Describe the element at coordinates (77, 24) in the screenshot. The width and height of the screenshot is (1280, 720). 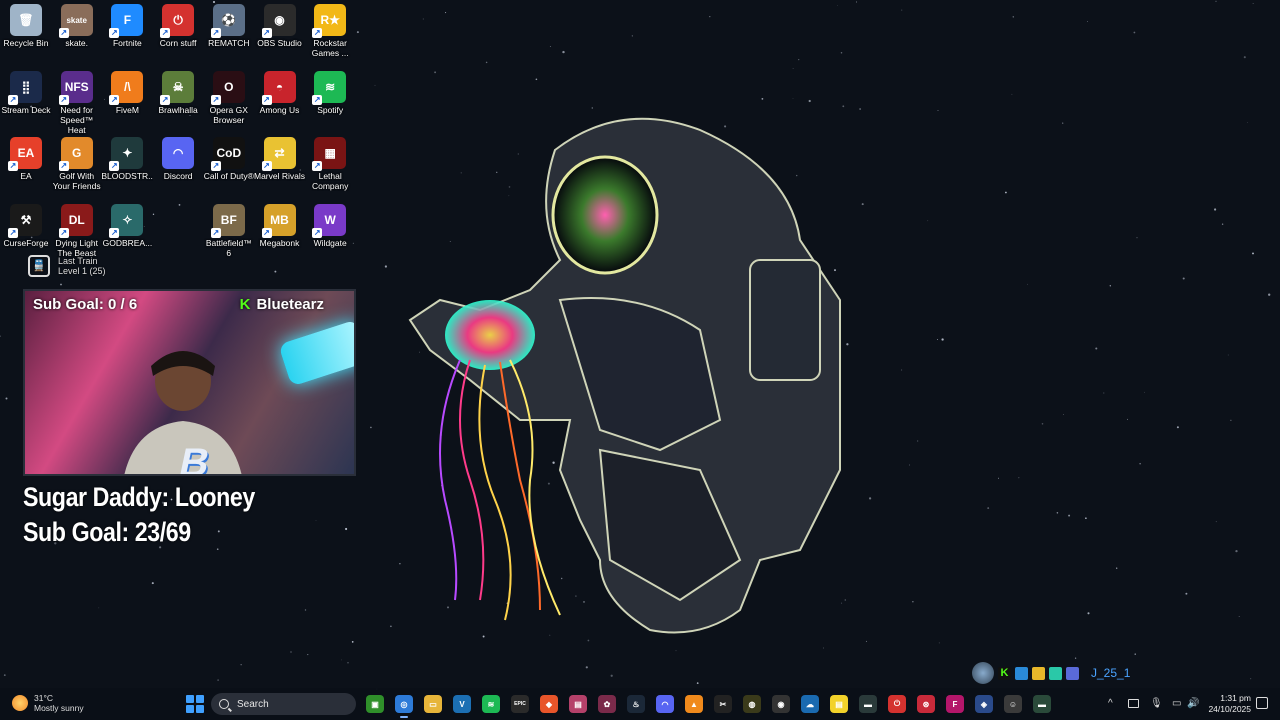
I see `desktop-icon-skate: skate ↗ skate.` at that location.